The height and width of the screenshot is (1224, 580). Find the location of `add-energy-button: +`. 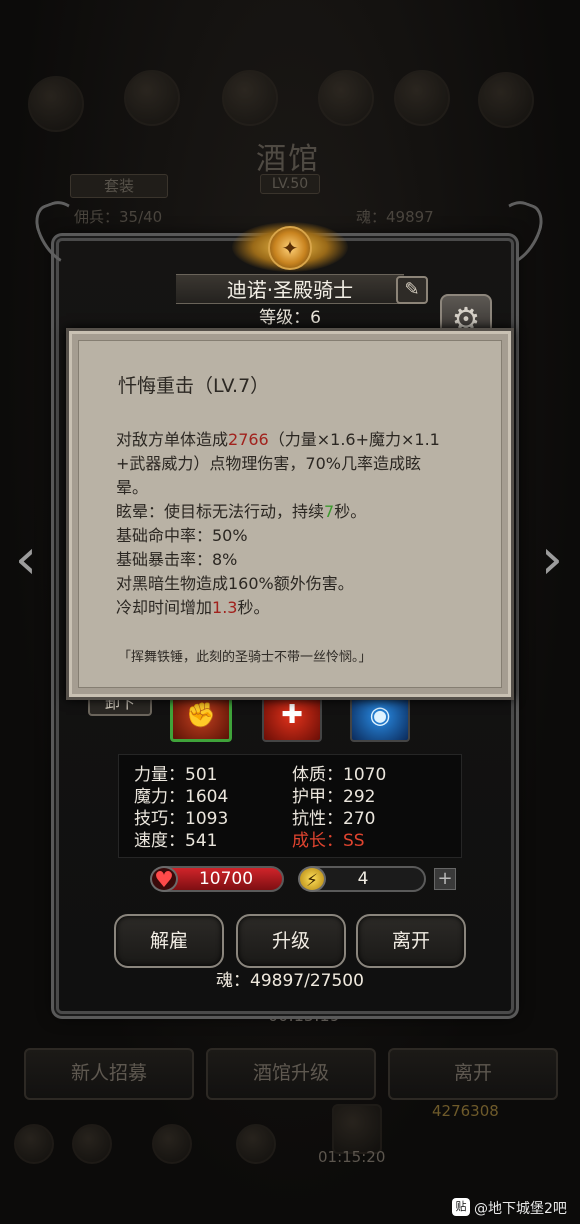

add-energy-button: + is located at coordinates (445, 879).